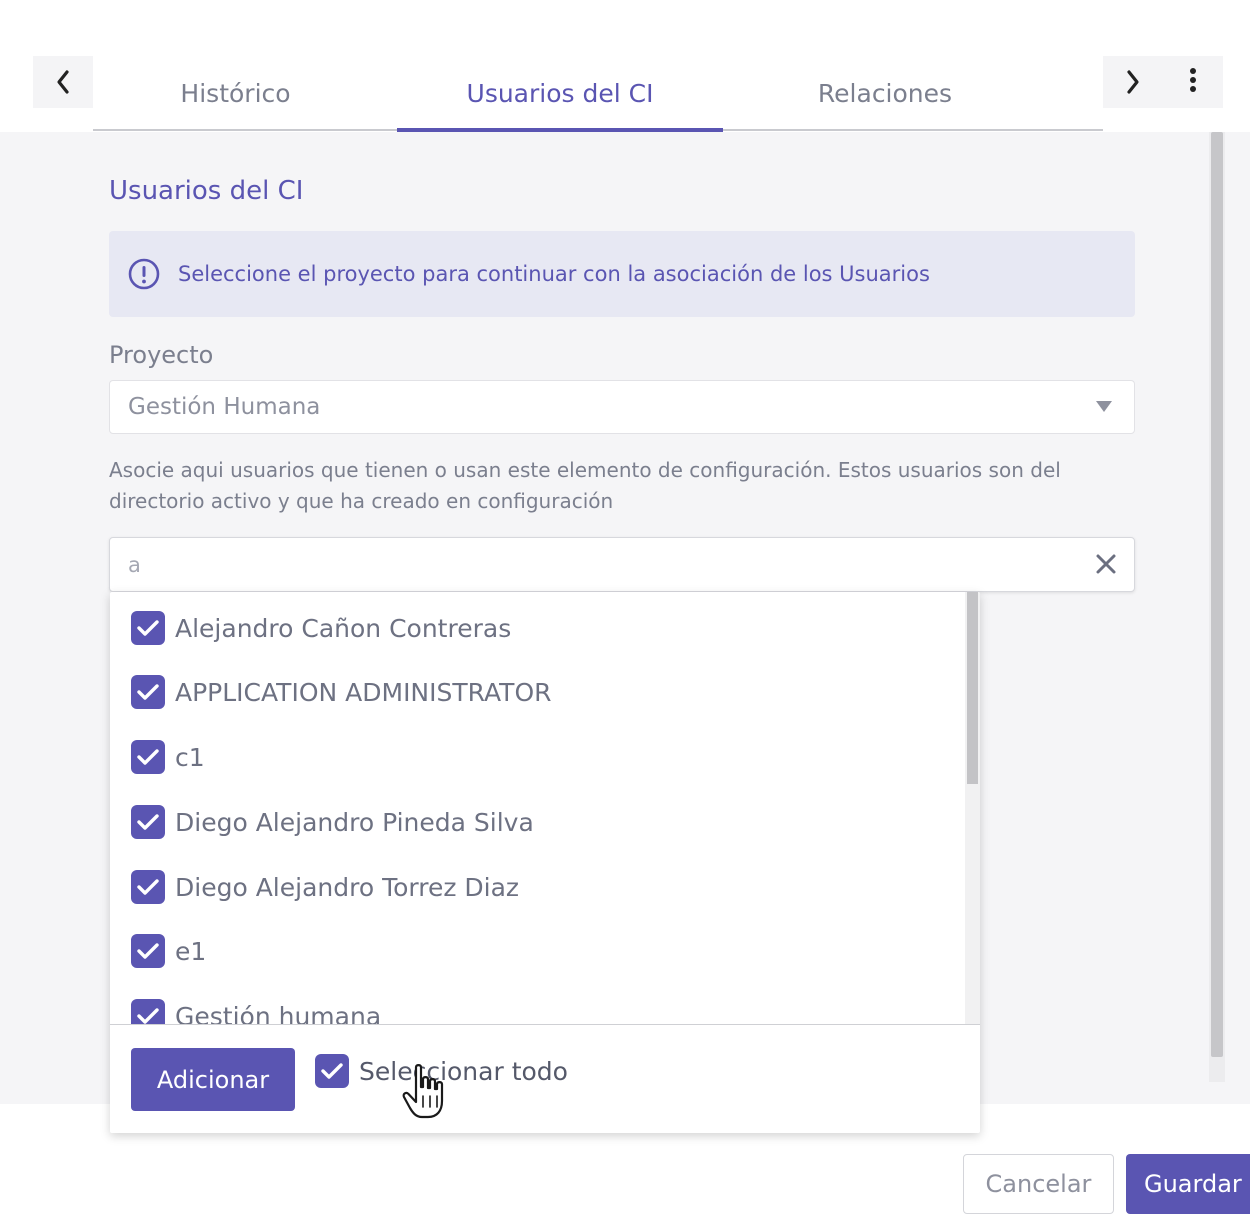  I want to click on user-option: APPLICATION ADMINISTRATOR, so click(341, 692).